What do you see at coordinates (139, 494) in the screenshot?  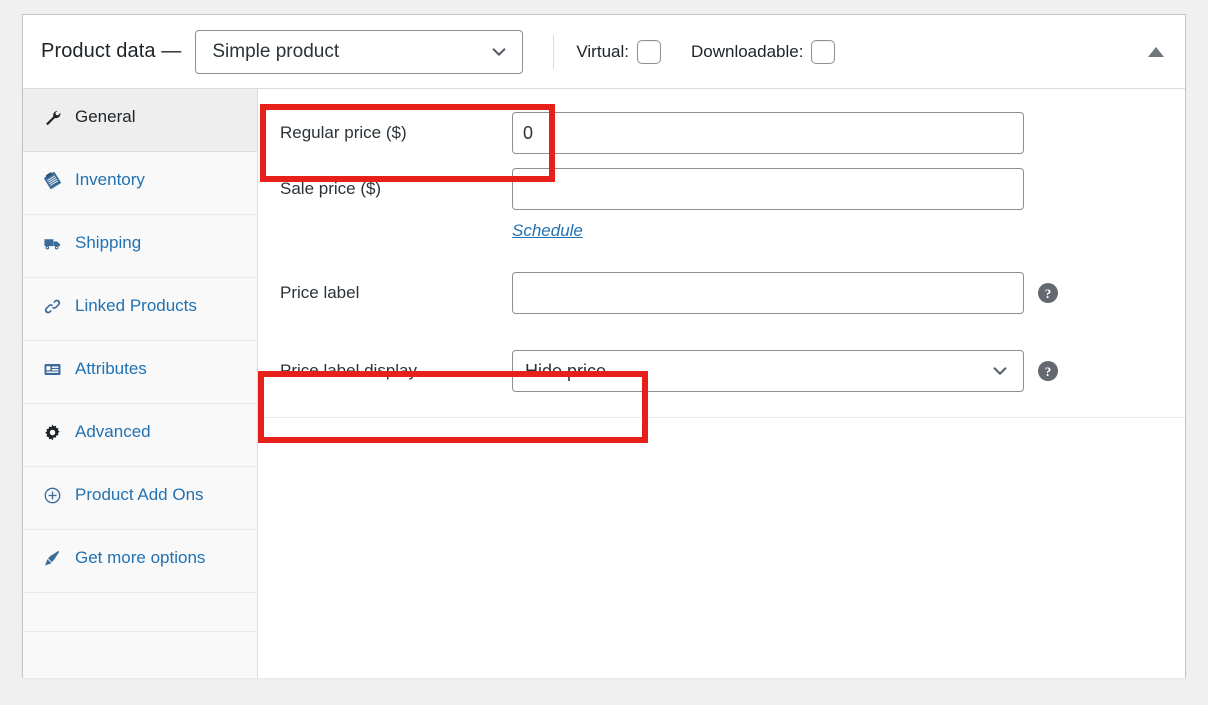 I see `sidebar-item-label: Product Add Ons` at bounding box center [139, 494].